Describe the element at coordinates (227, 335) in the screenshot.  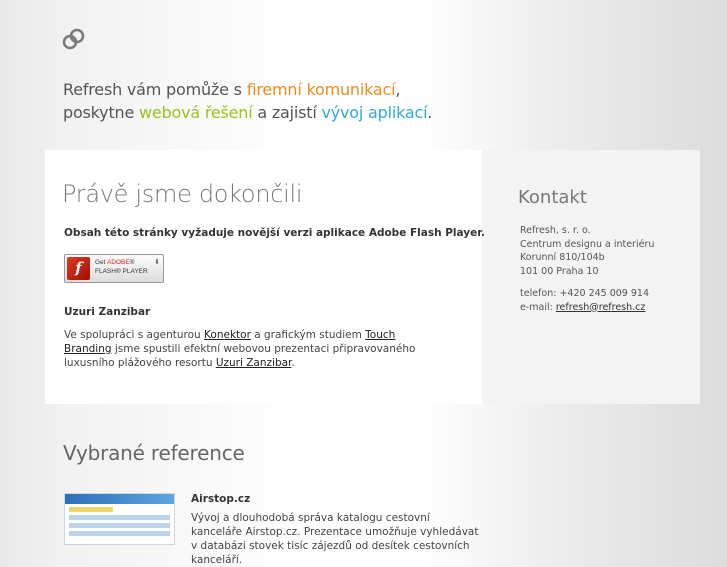
I see `link-konektor: Konektor` at that location.